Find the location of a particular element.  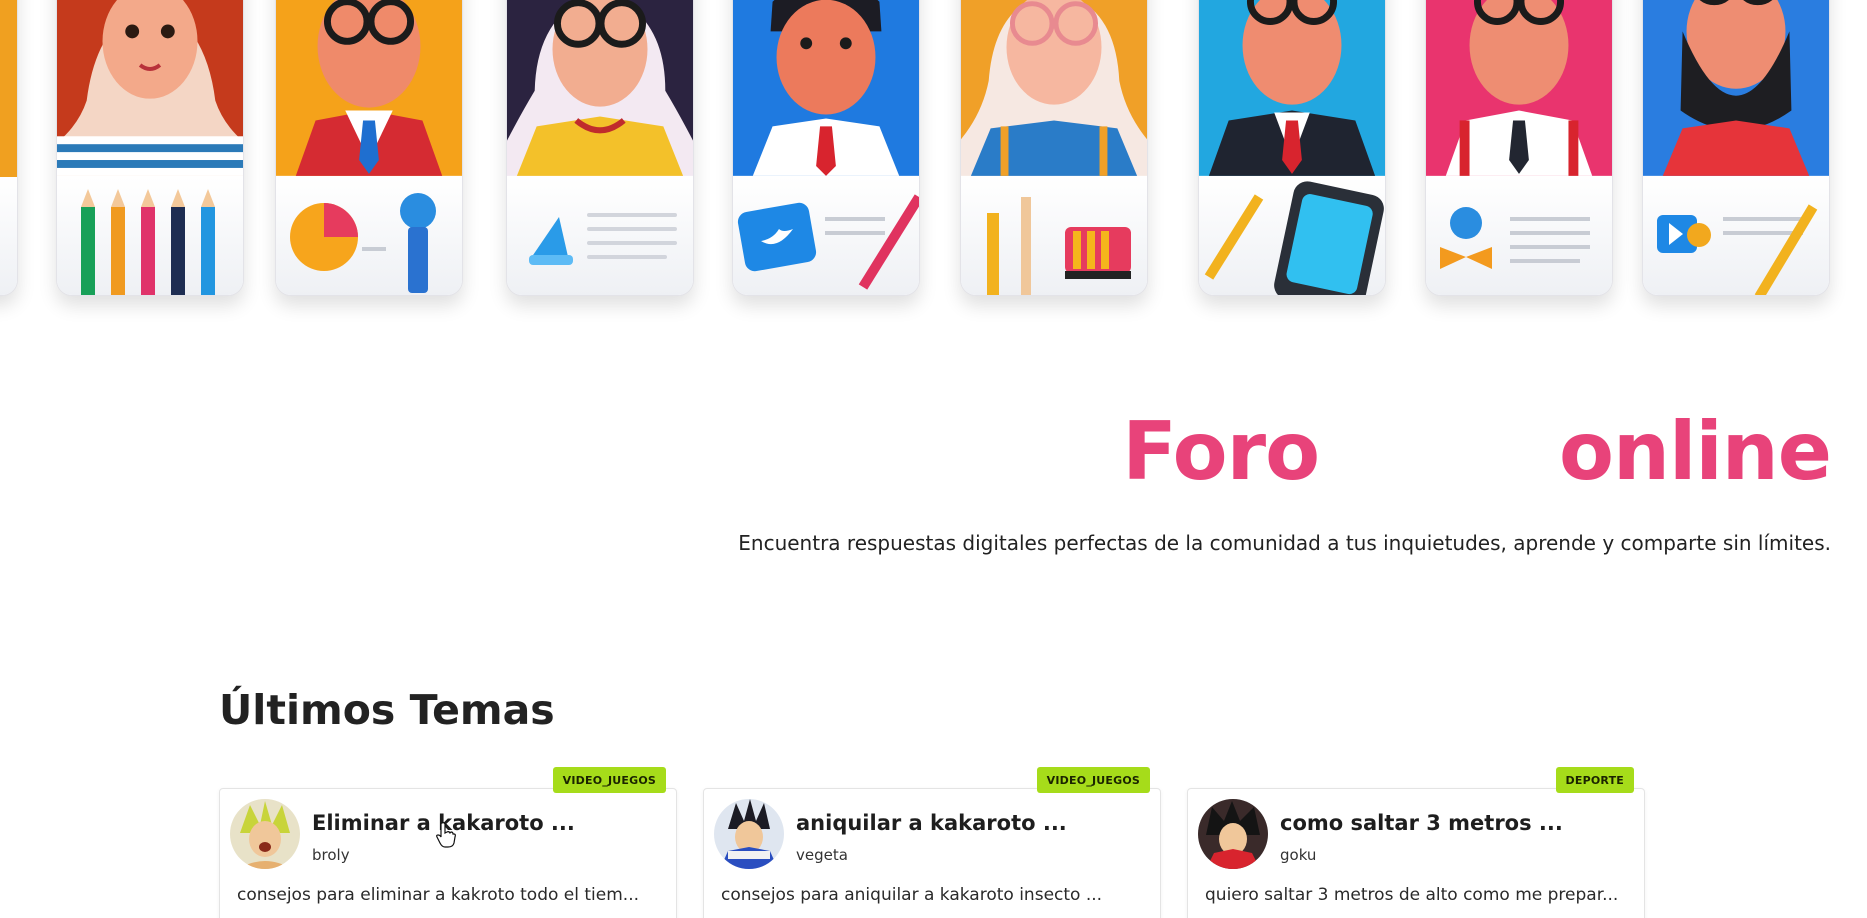

man-suit-portrait is located at coordinates (1292, 88).